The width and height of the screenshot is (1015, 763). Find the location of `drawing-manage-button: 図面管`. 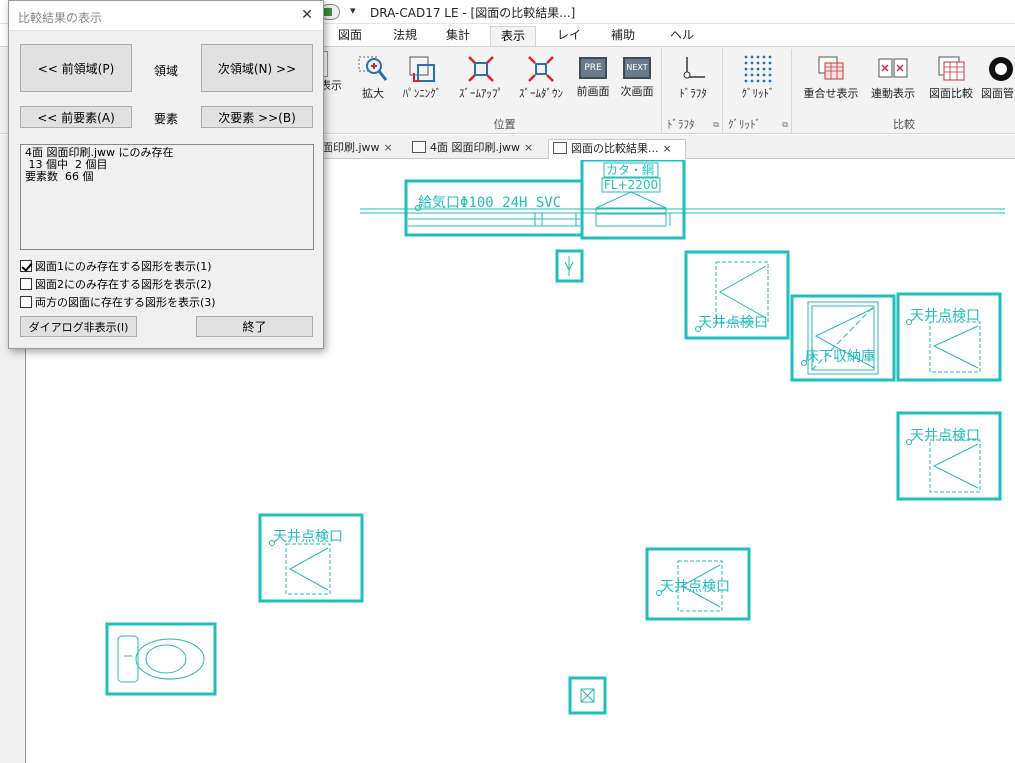

drawing-manage-button: 図面管 is located at coordinates (998, 80).